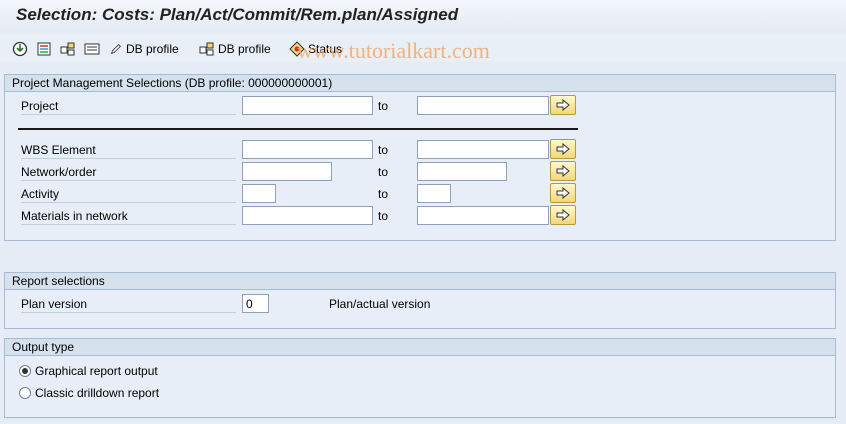 The width and height of the screenshot is (846, 424). Describe the element at coordinates (128, 215) in the screenshot. I see `materials-in-network-label: Materials in network` at that location.